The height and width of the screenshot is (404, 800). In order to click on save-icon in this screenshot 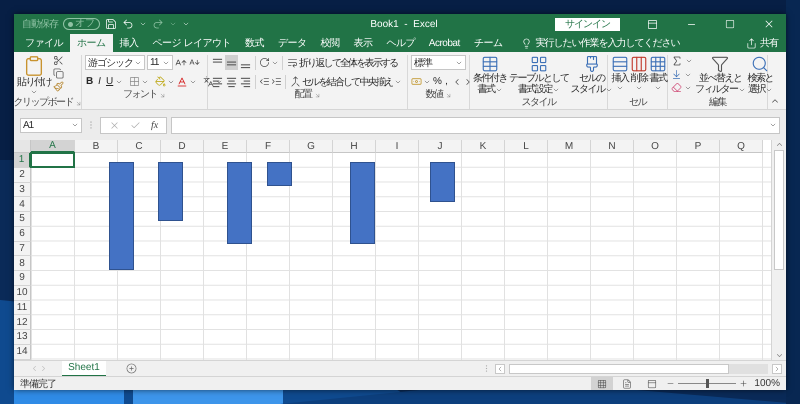, I will do `click(111, 24)`.